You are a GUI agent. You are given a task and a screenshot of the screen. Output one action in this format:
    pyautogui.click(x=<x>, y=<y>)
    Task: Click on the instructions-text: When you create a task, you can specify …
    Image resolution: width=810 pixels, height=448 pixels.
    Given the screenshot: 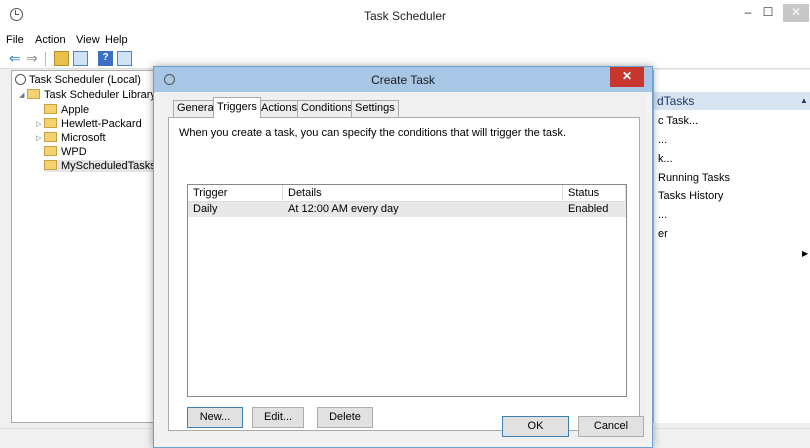 What is the action you would take?
    pyautogui.click(x=373, y=133)
    